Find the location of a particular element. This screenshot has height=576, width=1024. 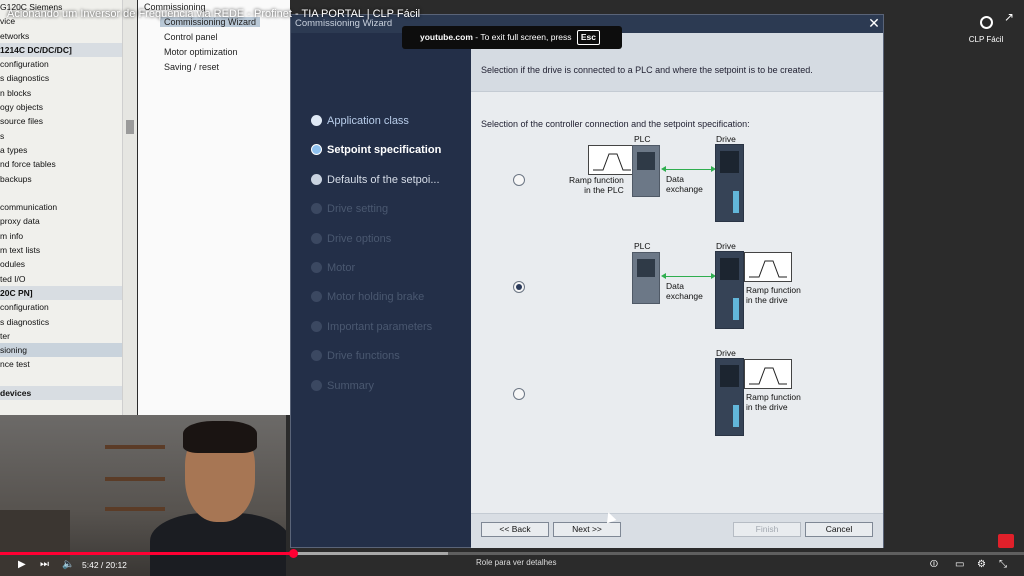

tree-row: devices is located at coordinates (61, 393).